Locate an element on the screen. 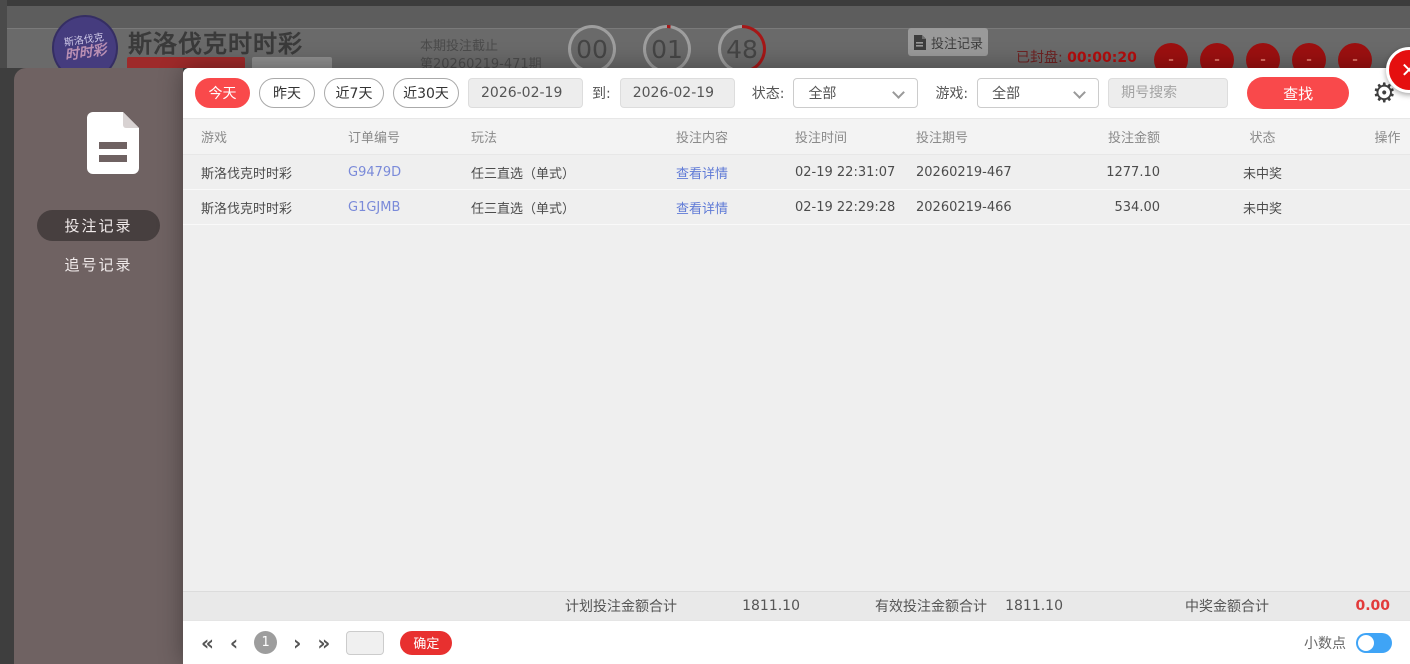 This screenshot has width=1410, height=664. to-label: 到: is located at coordinates (601, 94).